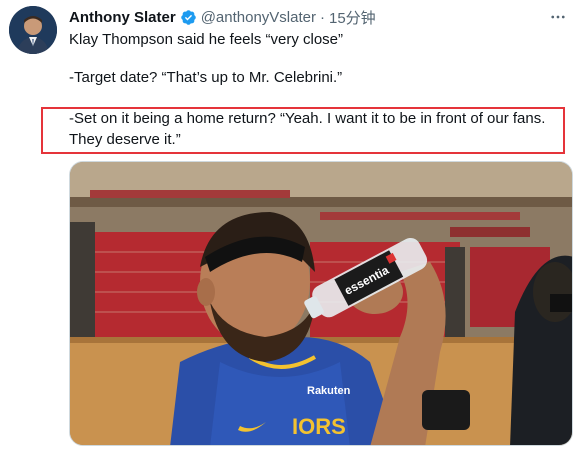  I want to click on avatar-image, so click(33, 30).